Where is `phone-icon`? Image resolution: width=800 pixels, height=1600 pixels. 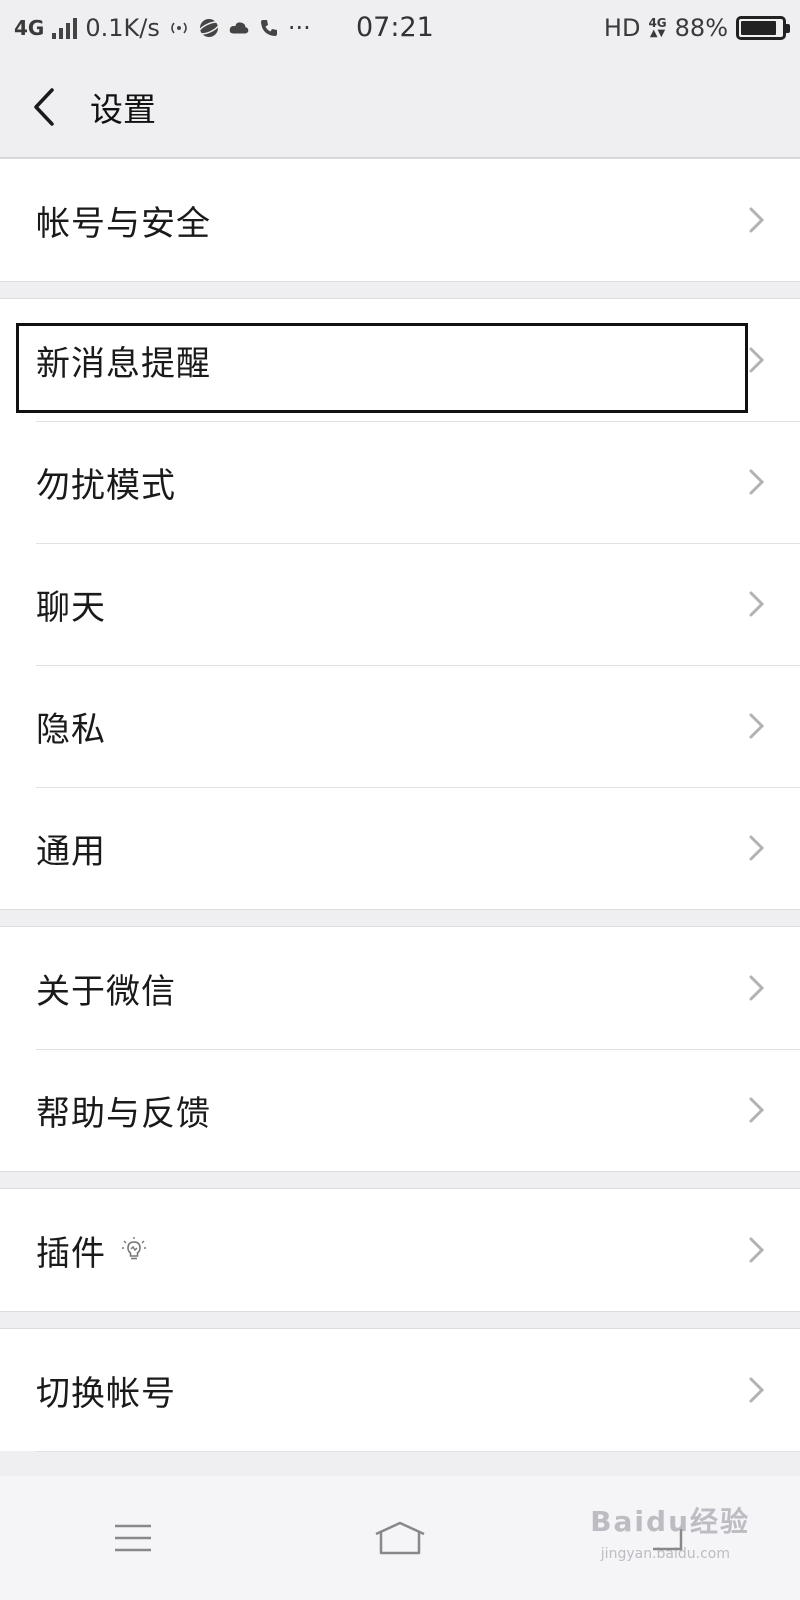 phone-icon is located at coordinates (268, 28).